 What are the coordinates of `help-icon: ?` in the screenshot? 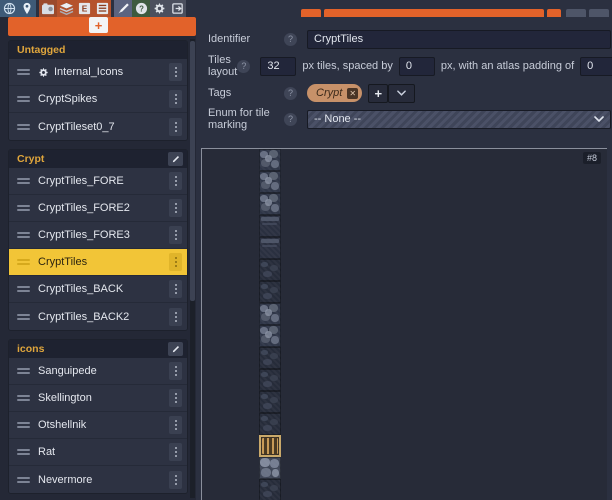 It's located at (141, 8).